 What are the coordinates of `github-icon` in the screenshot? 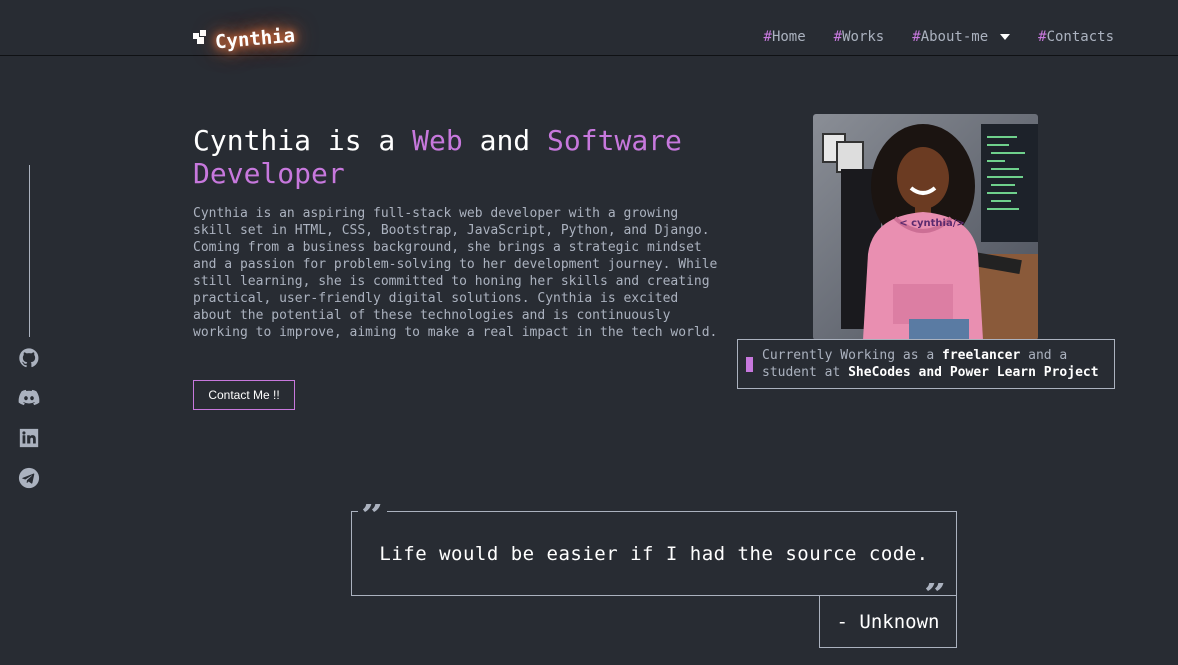 It's located at (29, 358).